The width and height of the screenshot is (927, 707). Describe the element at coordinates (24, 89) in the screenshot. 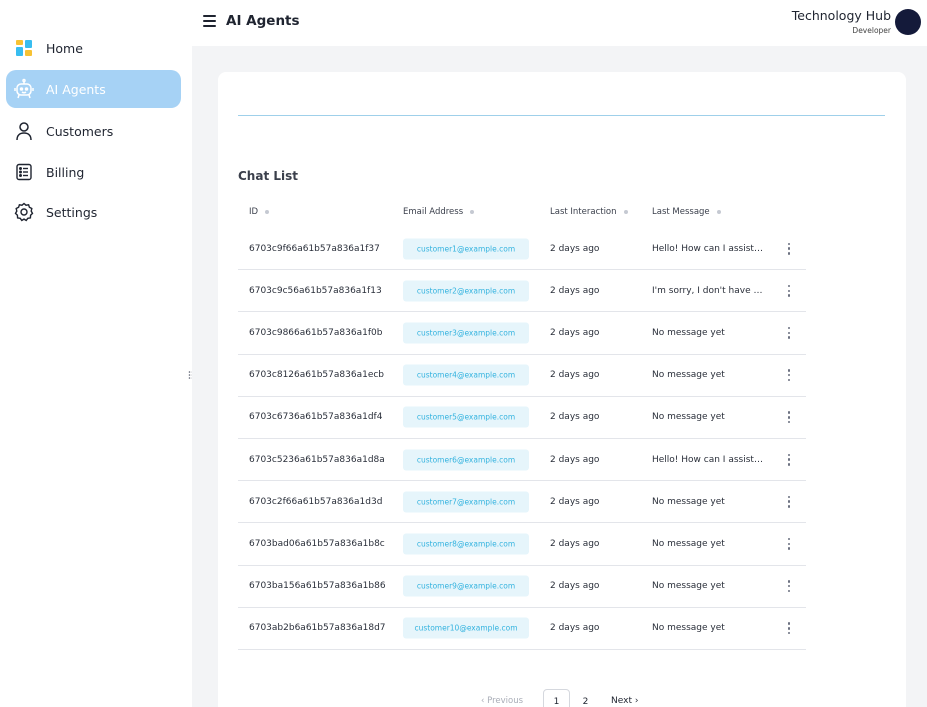

I see `robot-icon` at that location.